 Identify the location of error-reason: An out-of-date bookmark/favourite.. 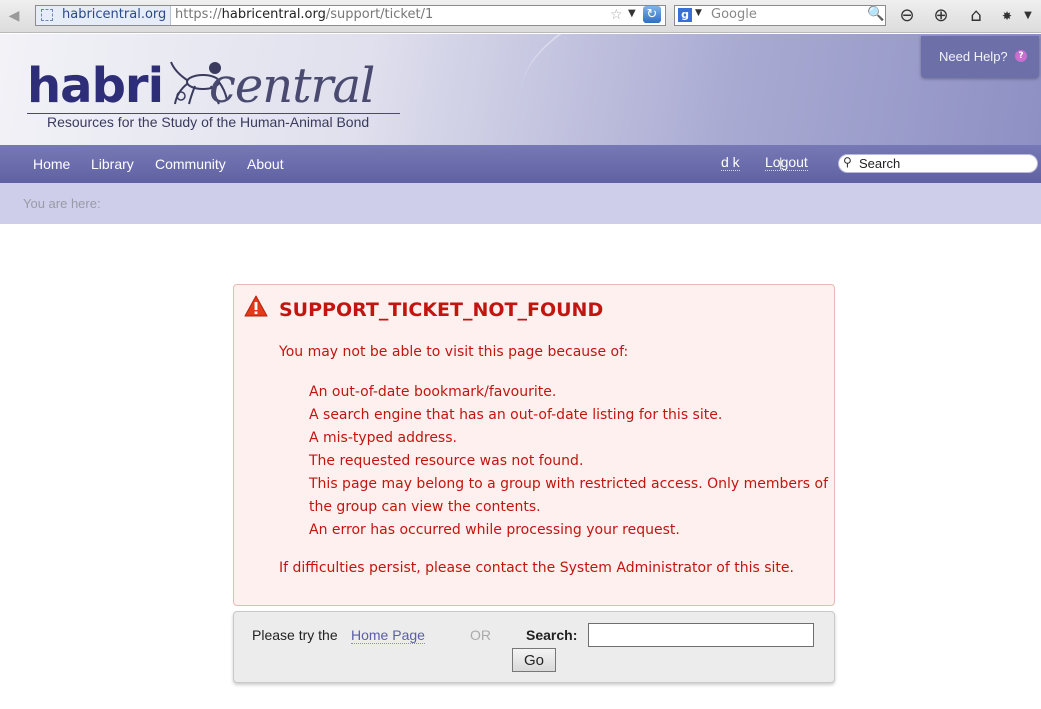
(433, 392).